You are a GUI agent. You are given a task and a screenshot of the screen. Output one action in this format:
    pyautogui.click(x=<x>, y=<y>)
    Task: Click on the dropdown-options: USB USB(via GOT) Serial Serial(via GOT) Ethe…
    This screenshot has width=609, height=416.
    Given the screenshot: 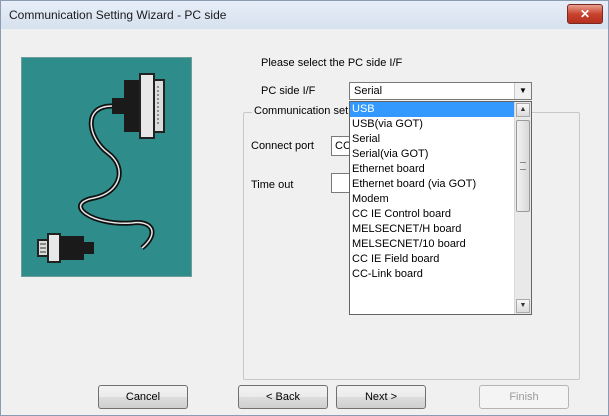 What is the action you would take?
    pyautogui.click(x=432, y=192)
    